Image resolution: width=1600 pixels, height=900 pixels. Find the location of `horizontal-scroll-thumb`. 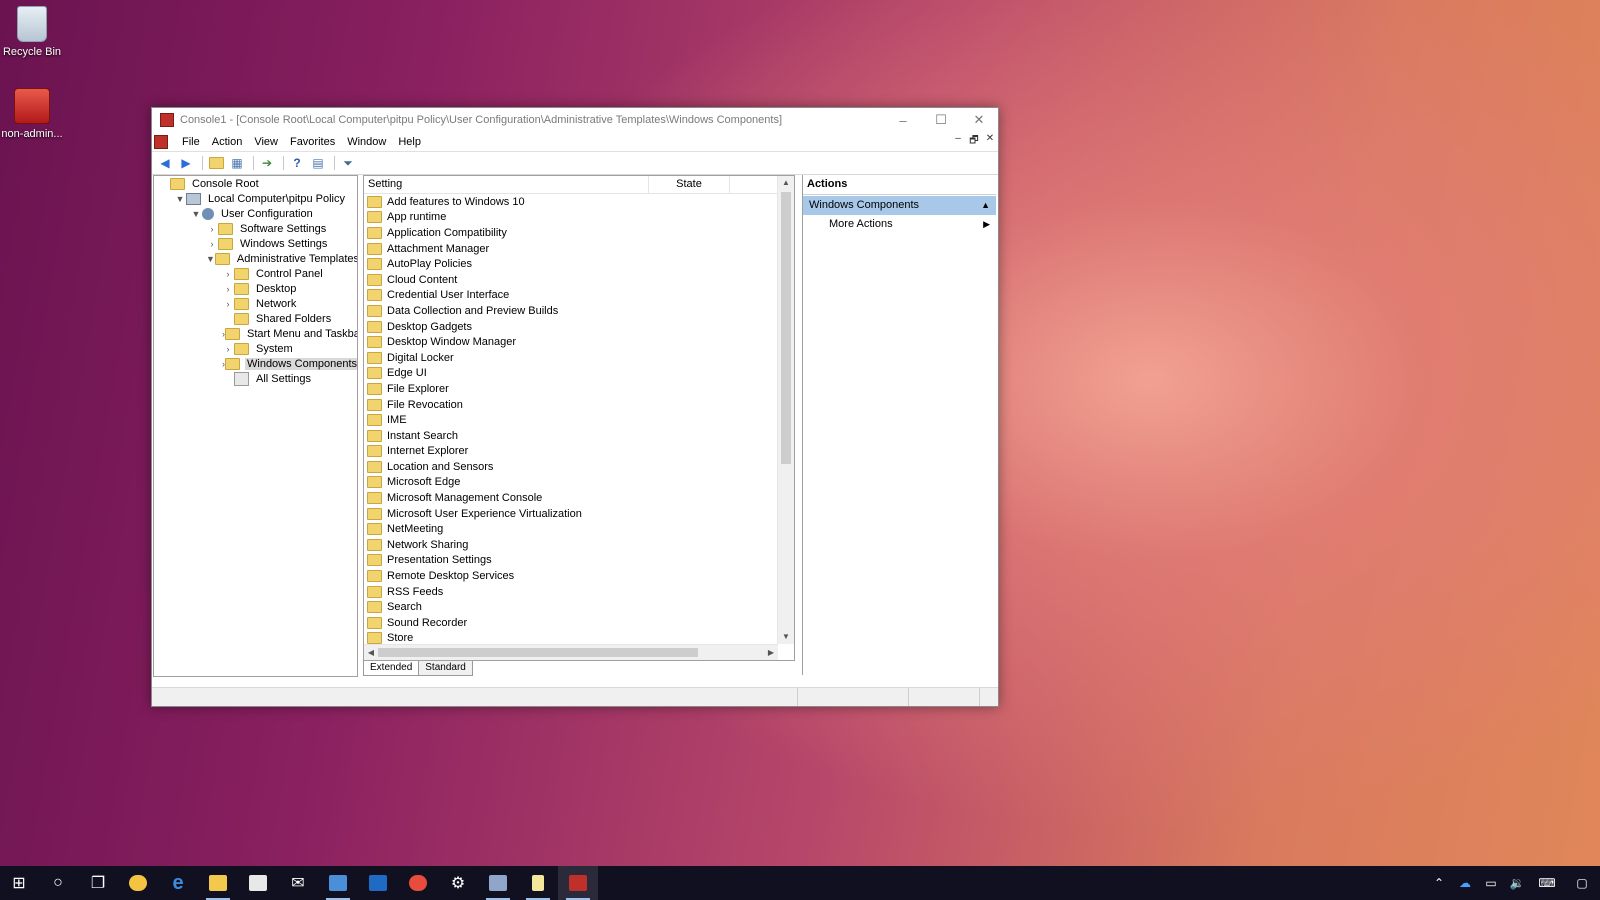

horizontal-scroll-thumb is located at coordinates (538, 652).